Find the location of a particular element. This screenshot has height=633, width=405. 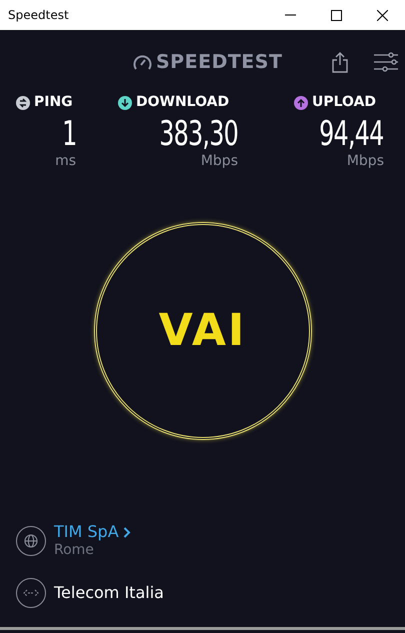

metric-label: UPLOAD is located at coordinates (344, 102).